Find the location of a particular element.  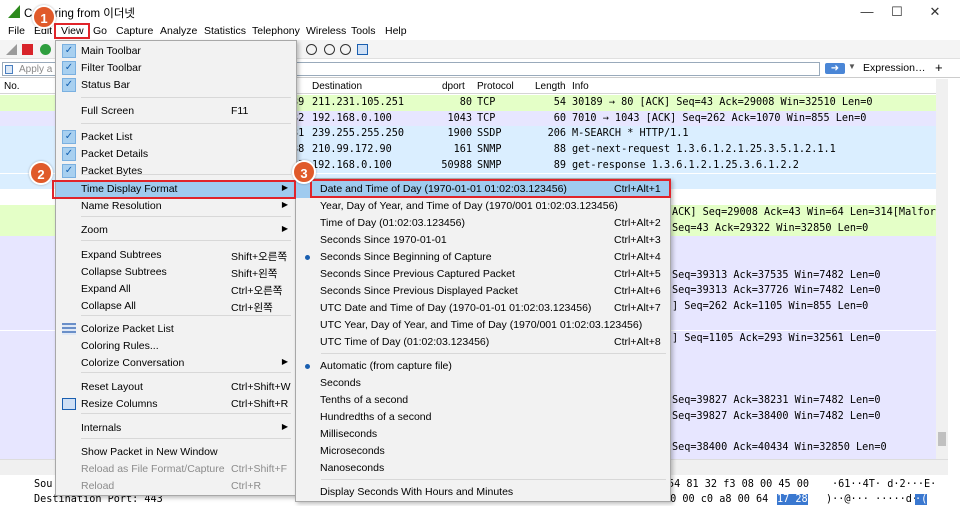

menu-item-label: Seconds Since Previous Displayed Packet is located at coordinates (419, 291).